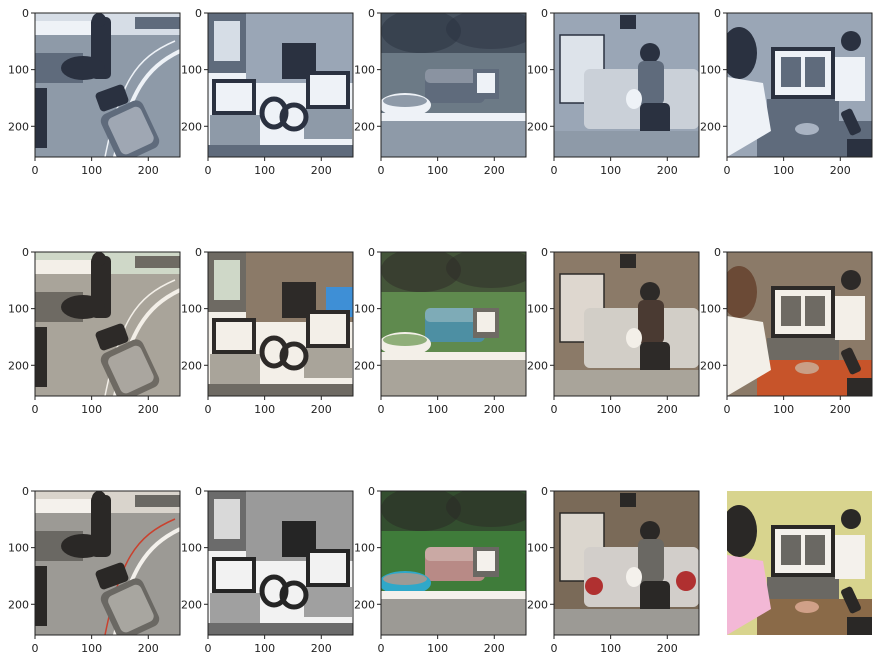 This screenshot has width=879, height=664. I want to click on image-panel-r1-c3: 0 100 200 0 100 200, so click(440, 92).